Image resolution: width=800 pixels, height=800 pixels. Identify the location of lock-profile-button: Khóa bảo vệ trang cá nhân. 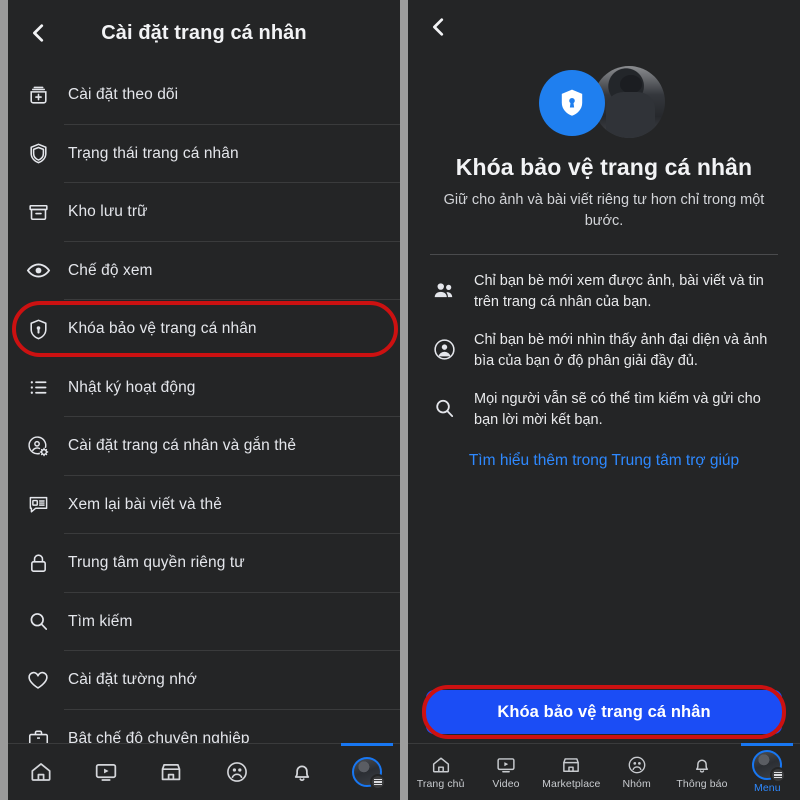
(604, 712).